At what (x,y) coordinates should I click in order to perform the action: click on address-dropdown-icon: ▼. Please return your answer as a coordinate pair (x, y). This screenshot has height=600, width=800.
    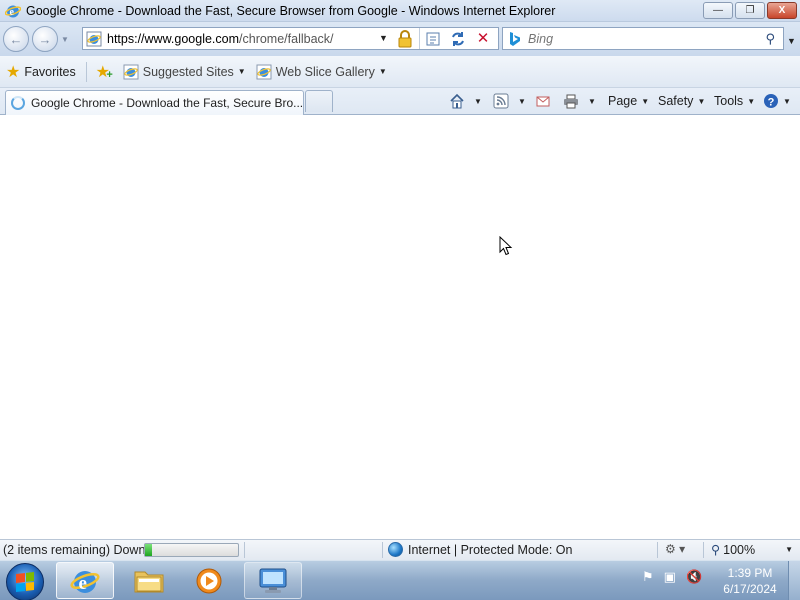
    Looking at the image, I should click on (383, 38).